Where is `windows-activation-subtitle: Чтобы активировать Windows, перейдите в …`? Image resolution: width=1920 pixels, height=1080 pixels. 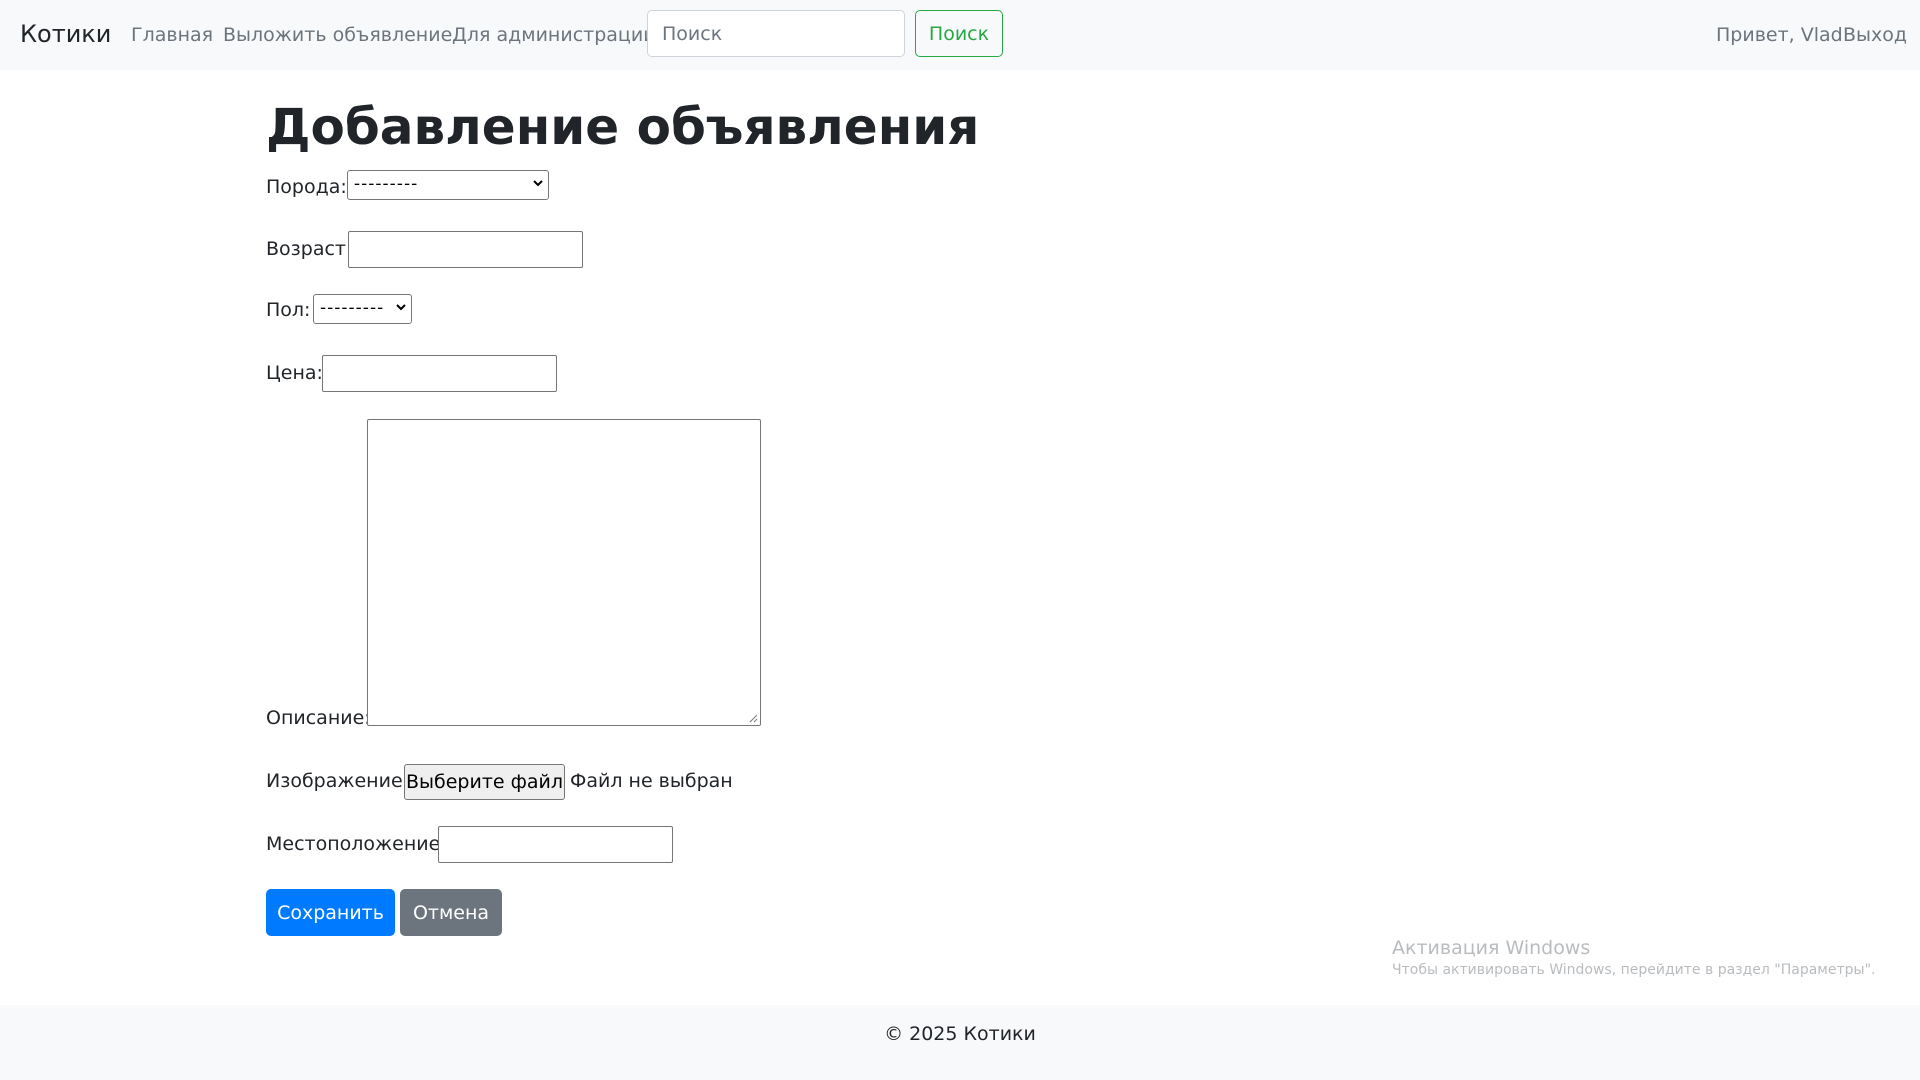 windows-activation-subtitle: Чтобы активировать Windows, перейдите в … is located at coordinates (1634, 970).